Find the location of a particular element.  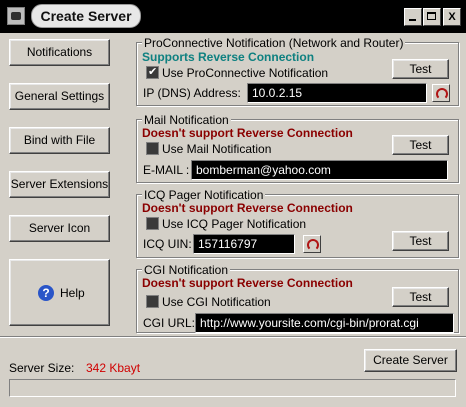

server-size-value: 342 Kbayt is located at coordinates (113, 368).